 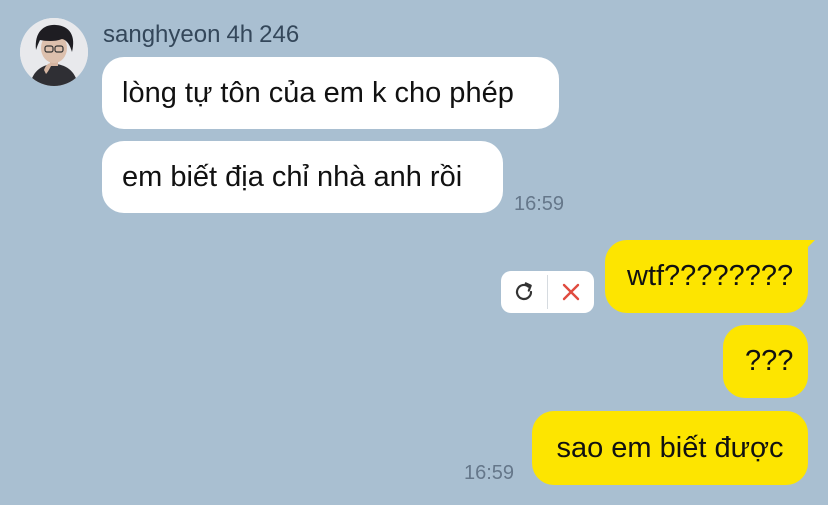 I want to click on sender-header: sanghyeon 4h 246, so click(x=204, y=35).